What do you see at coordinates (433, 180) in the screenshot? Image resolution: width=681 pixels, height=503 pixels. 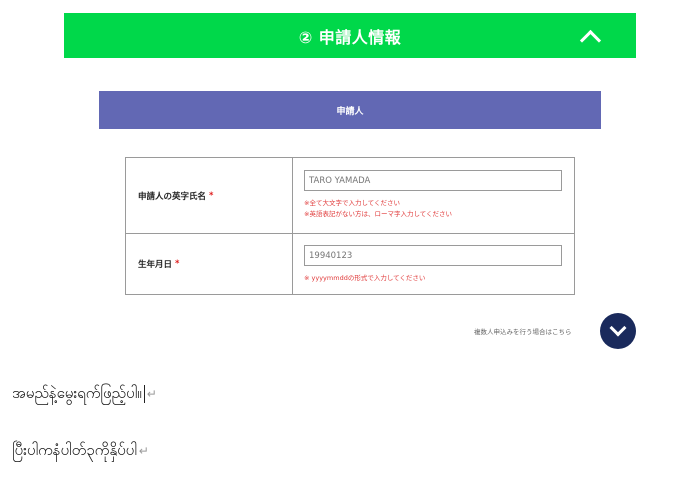 I see `english-name-input` at bounding box center [433, 180].